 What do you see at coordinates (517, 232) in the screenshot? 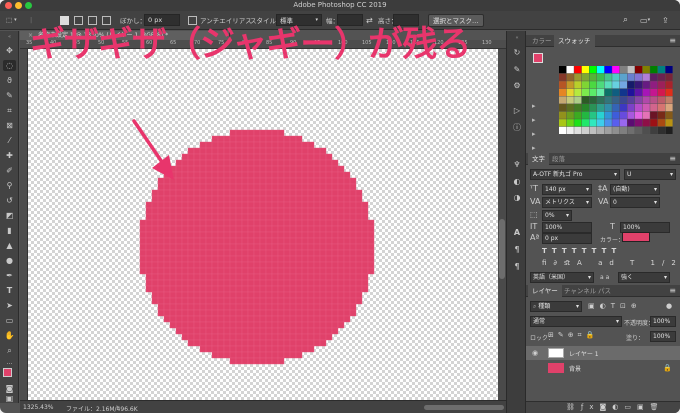
I see `character-panel-icon: A` at bounding box center [517, 232].